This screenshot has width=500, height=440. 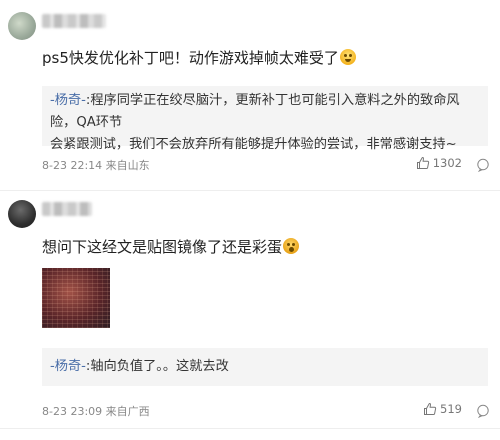 What do you see at coordinates (96, 411) in the screenshot?
I see `comment-meta: 8-23 23:09 来自广西` at bounding box center [96, 411].